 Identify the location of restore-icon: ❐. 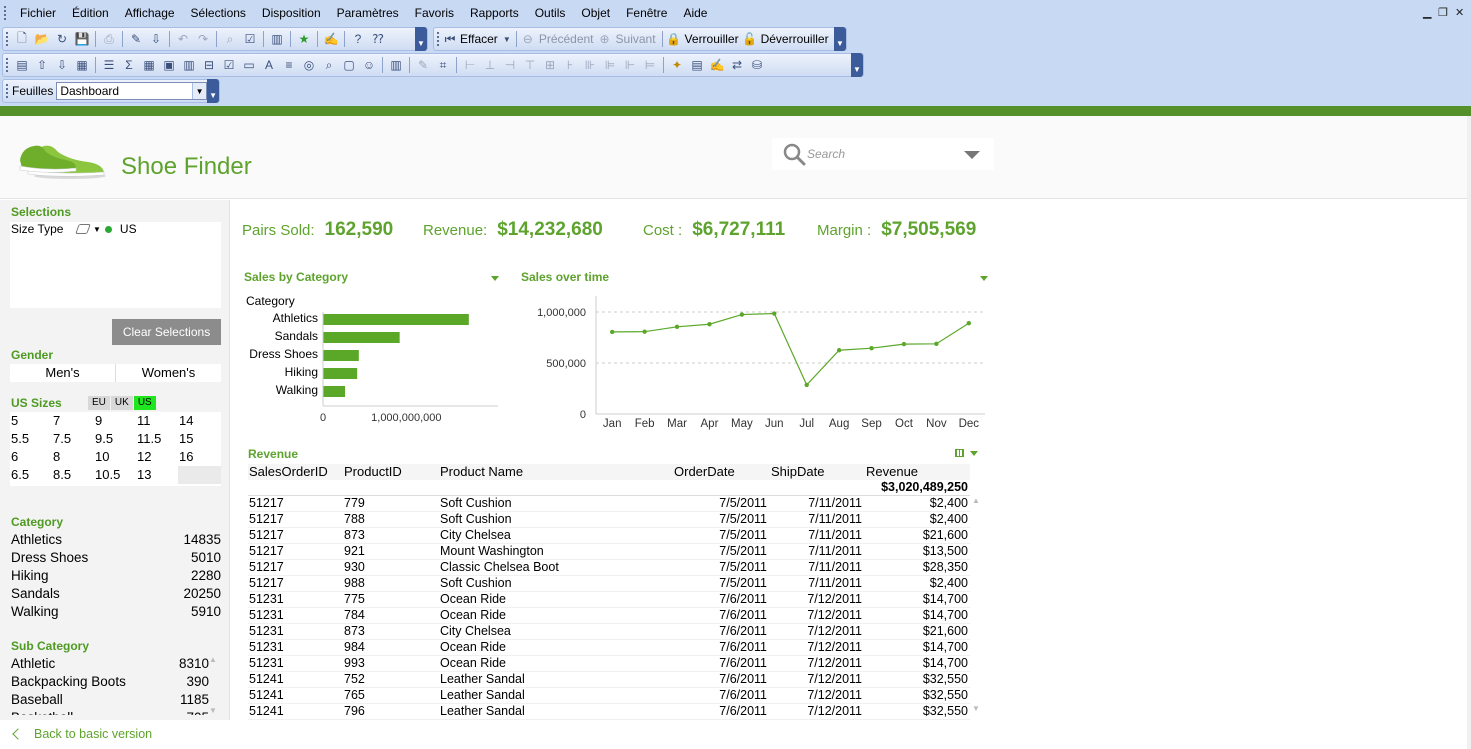
(1443, 12).